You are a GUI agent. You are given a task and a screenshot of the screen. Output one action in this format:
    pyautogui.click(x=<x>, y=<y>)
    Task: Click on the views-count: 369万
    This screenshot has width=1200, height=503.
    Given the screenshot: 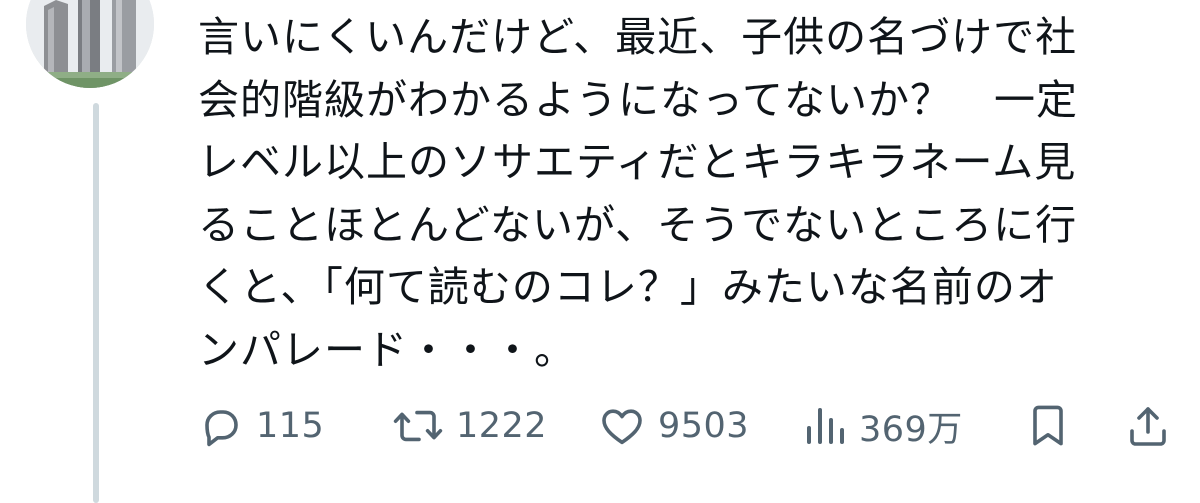 What is the action you would take?
    pyautogui.click(x=911, y=429)
    